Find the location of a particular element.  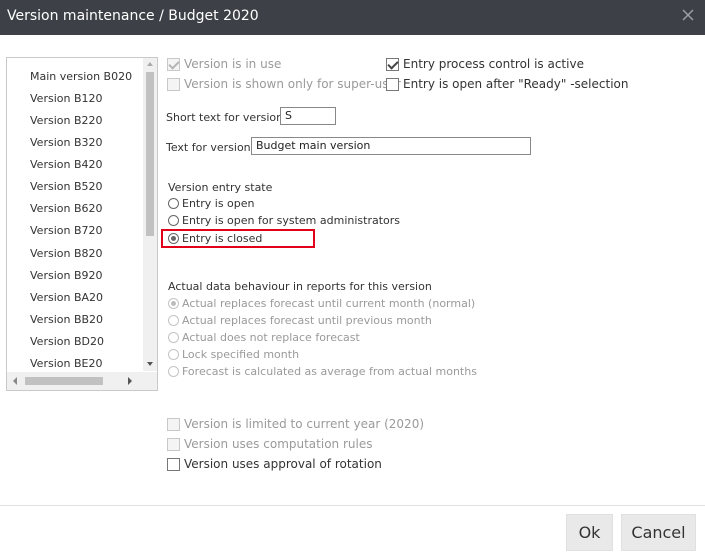

close-icon is located at coordinates (688, 15).